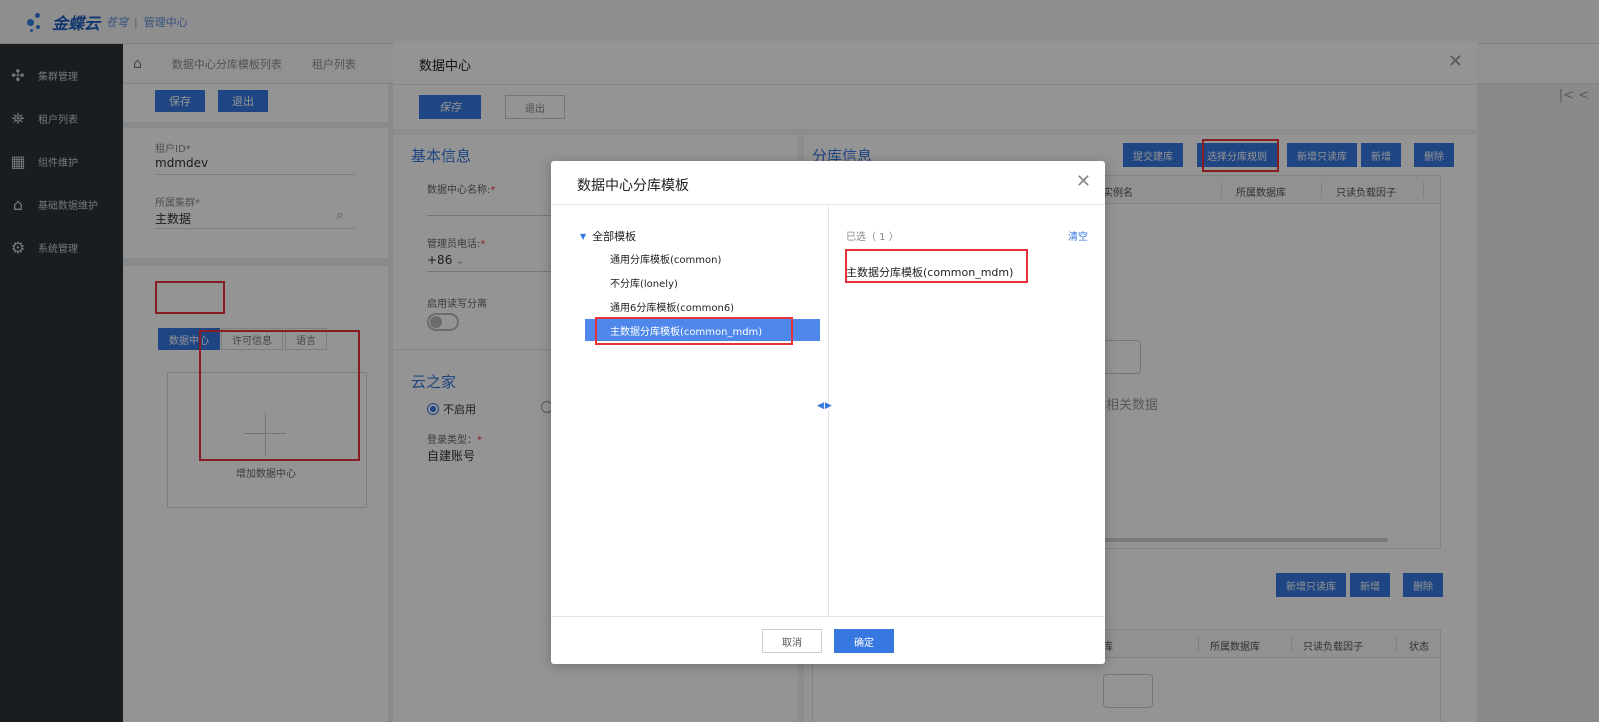  Describe the element at coordinates (872, 237) in the screenshot. I see `selected-count: 已选（ 1 ）` at that location.